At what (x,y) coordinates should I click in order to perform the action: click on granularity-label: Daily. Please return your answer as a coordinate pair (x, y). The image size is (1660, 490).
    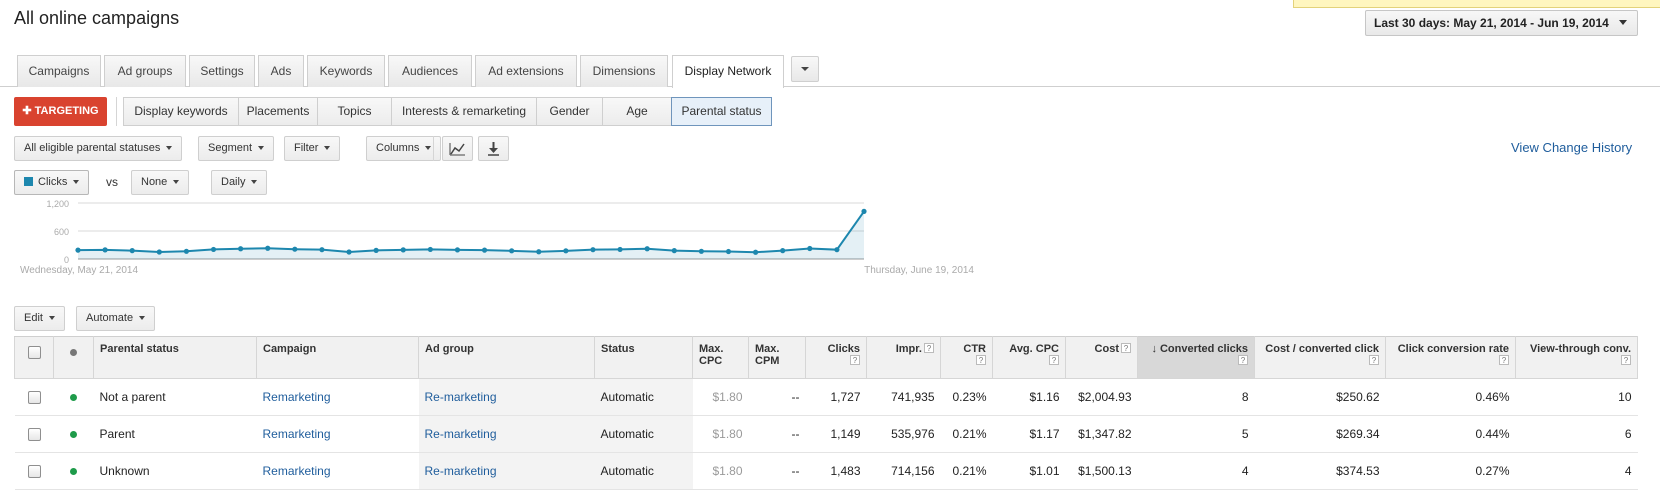
    Looking at the image, I should click on (233, 182).